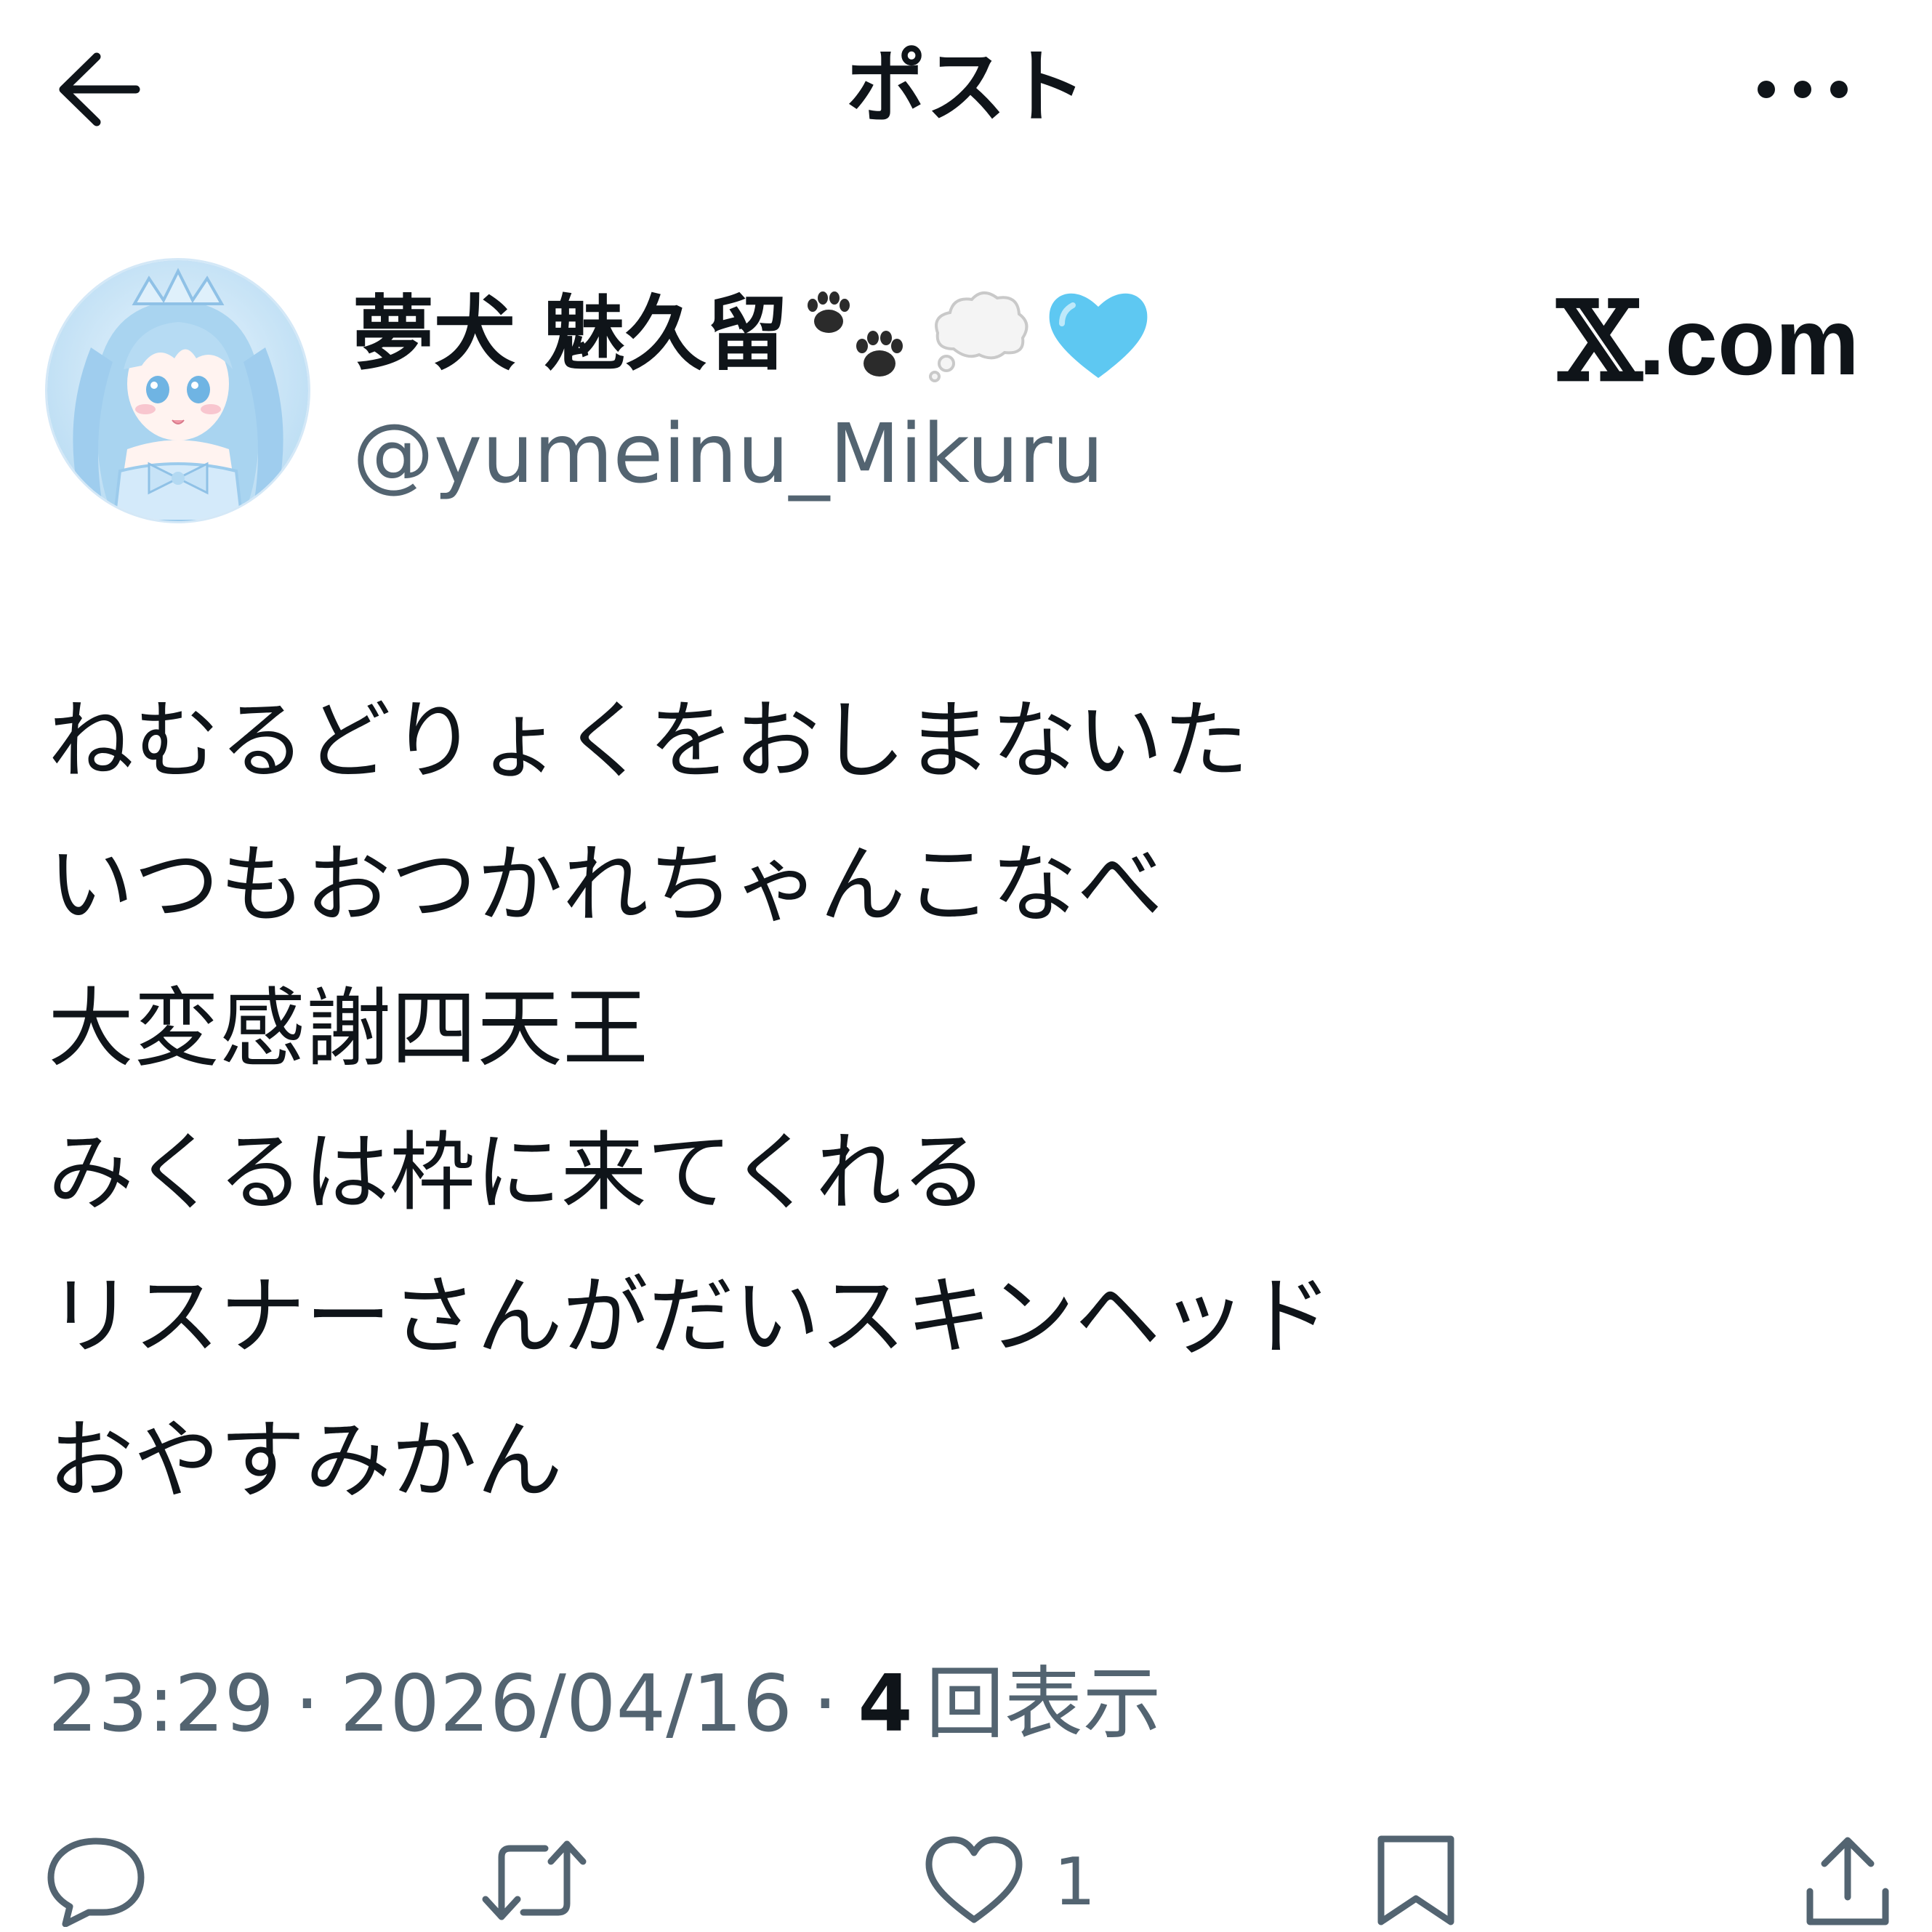 This screenshot has height=1932, width=1932. I want to click on post-time: 23:29, so click(161, 1704).